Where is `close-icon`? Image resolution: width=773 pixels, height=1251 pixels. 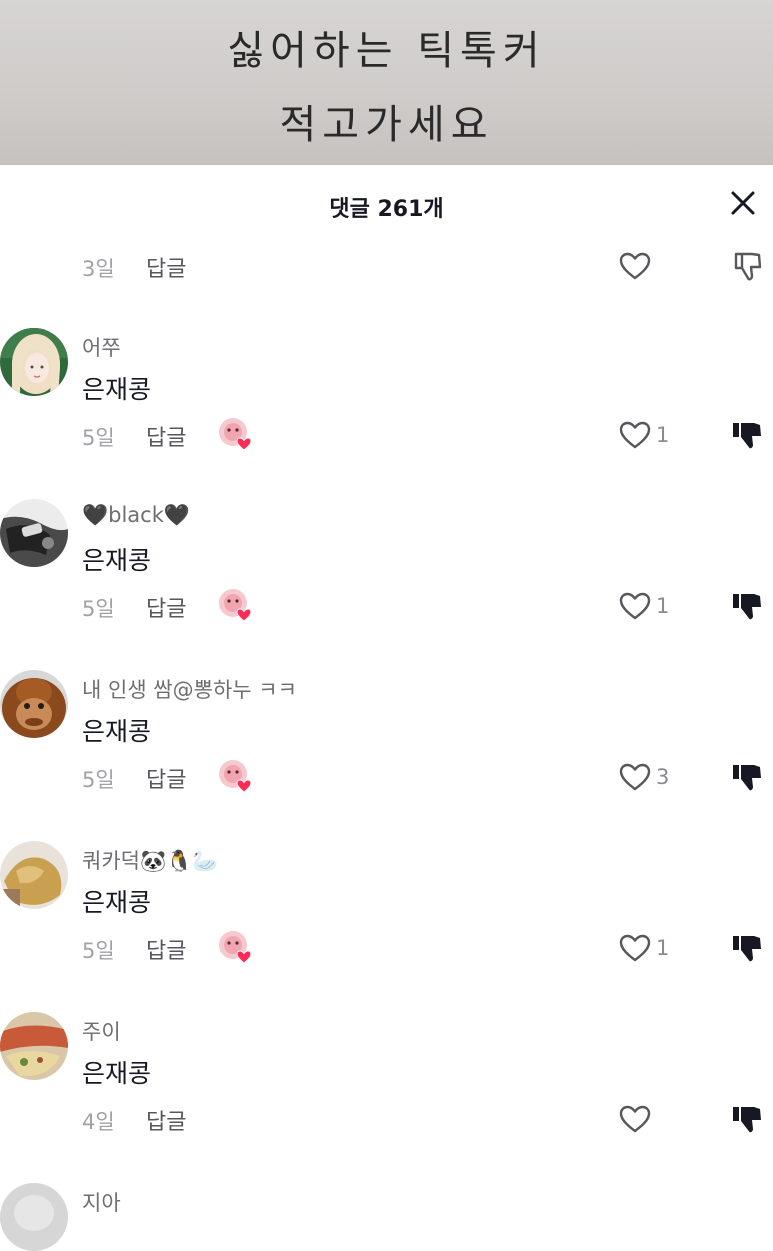
close-icon is located at coordinates (743, 203).